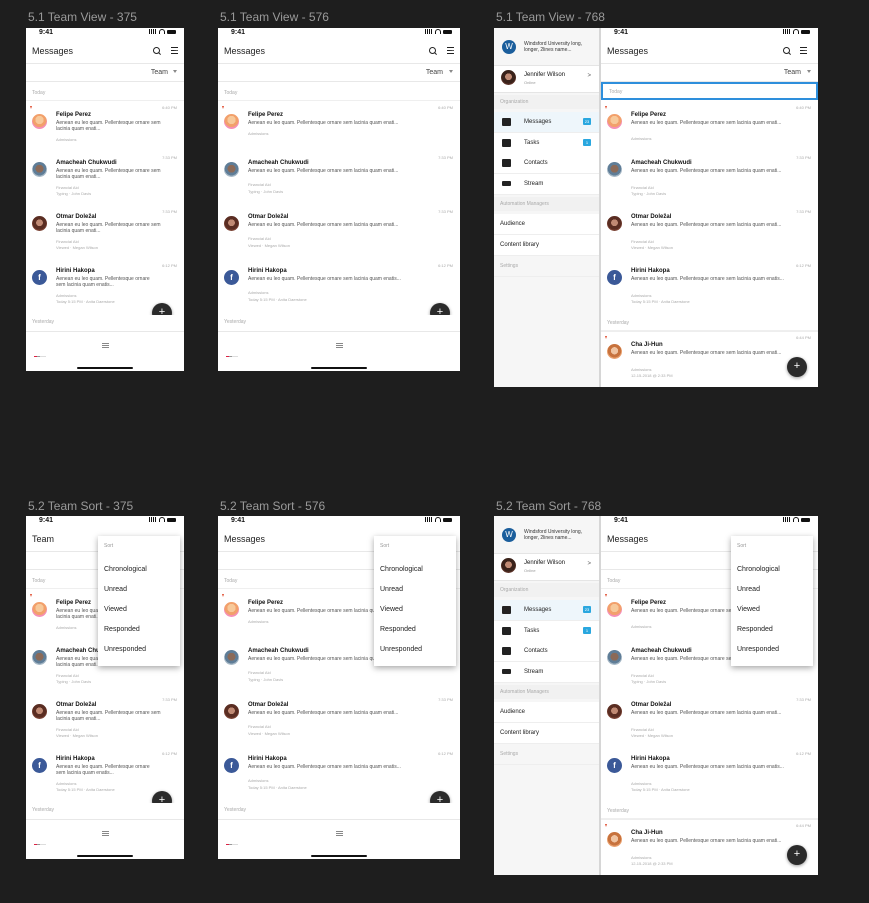 The image size is (869, 903). Describe the element at coordinates (621, 32) in the screenshot. I see `status-time: 9:41` at that location.